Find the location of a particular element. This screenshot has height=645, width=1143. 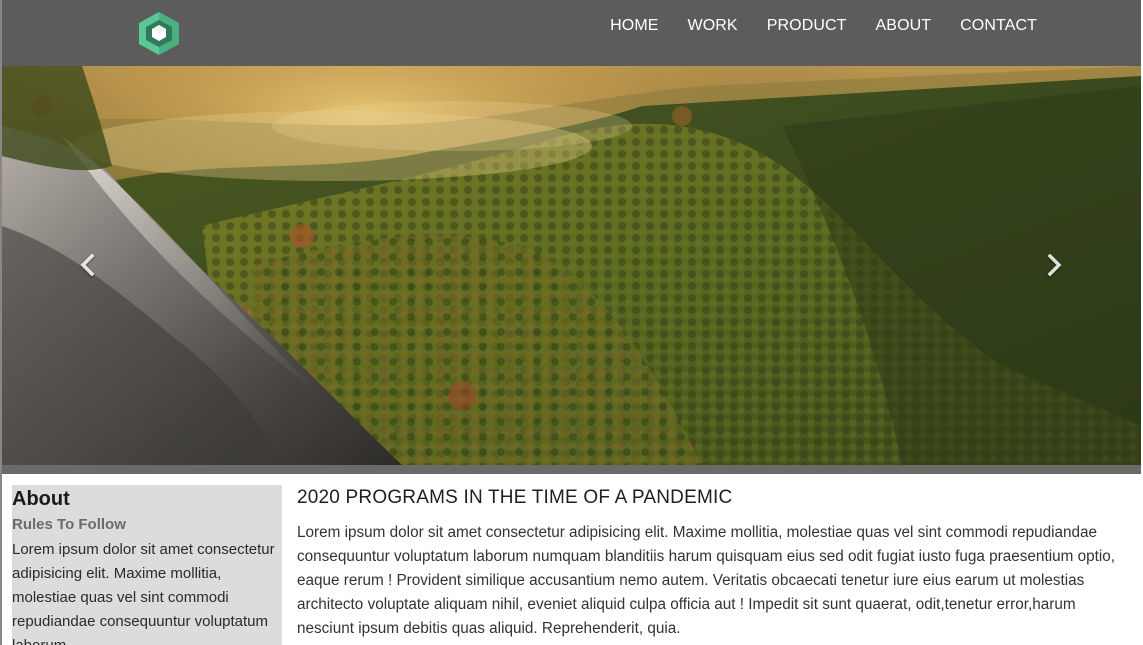

sidebar-title: About is located at coordinates (41, 499).